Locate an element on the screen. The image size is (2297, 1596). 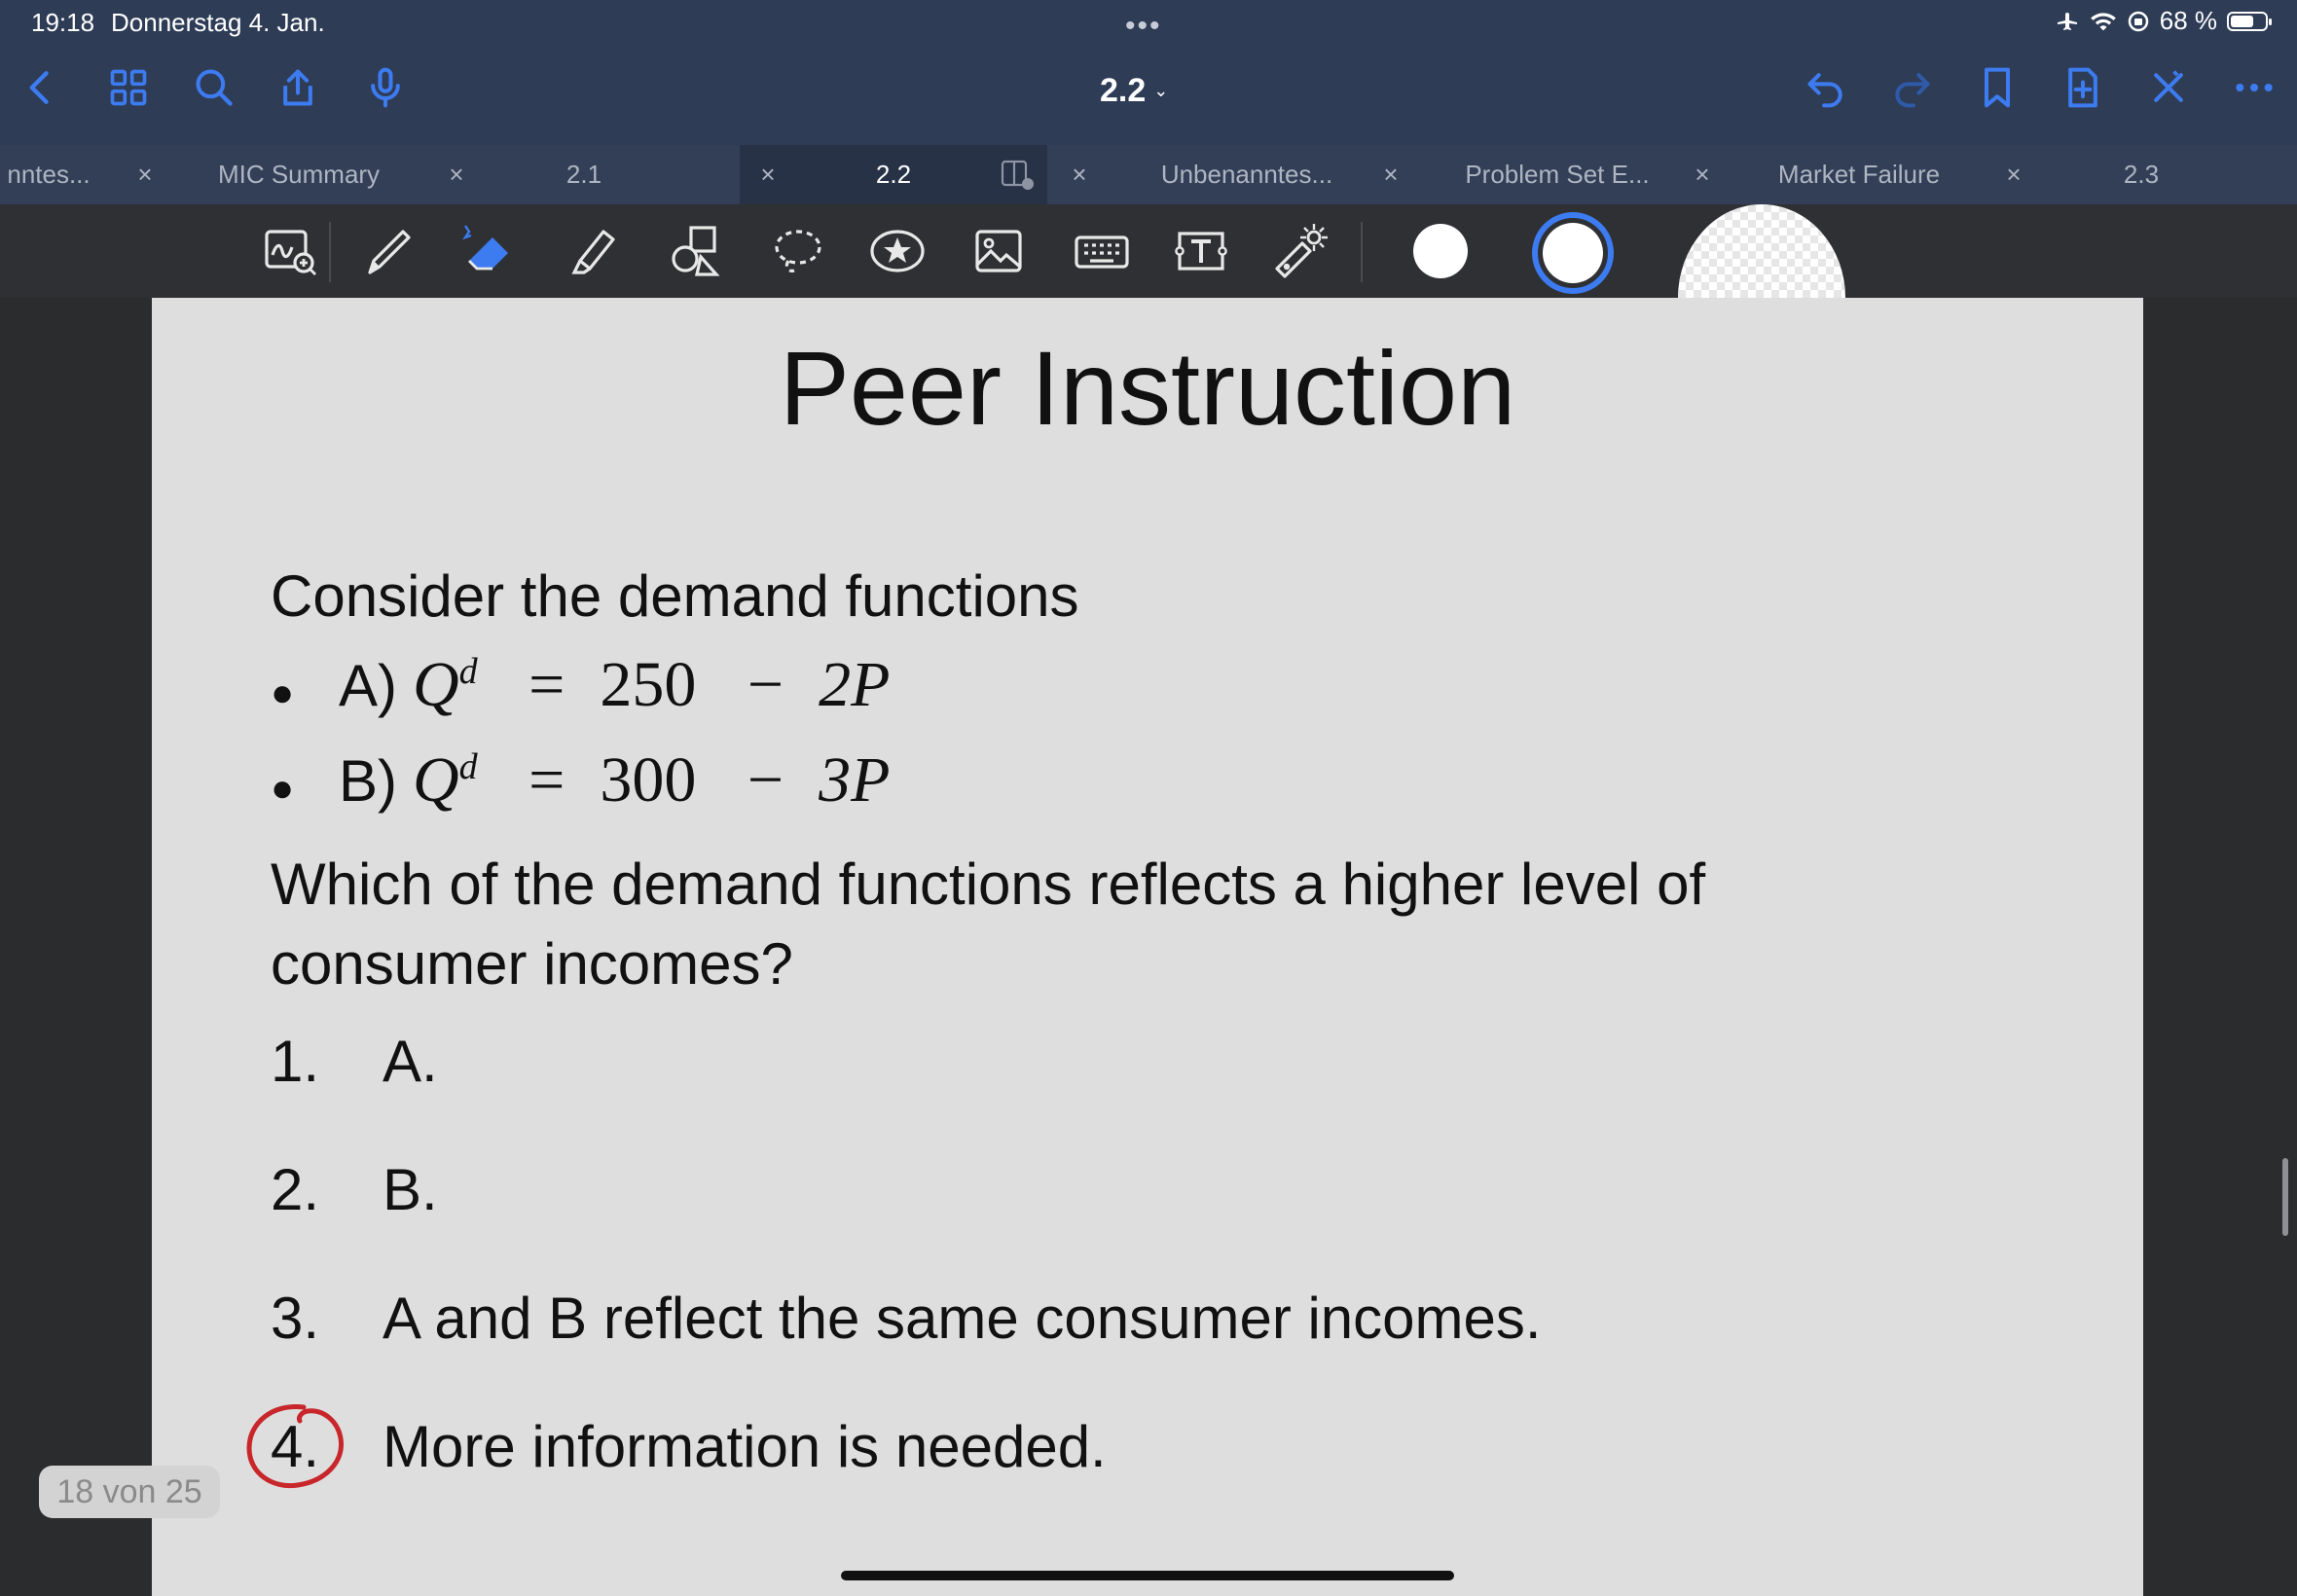
option-number: 2. is located at coordinates (295, 1189).